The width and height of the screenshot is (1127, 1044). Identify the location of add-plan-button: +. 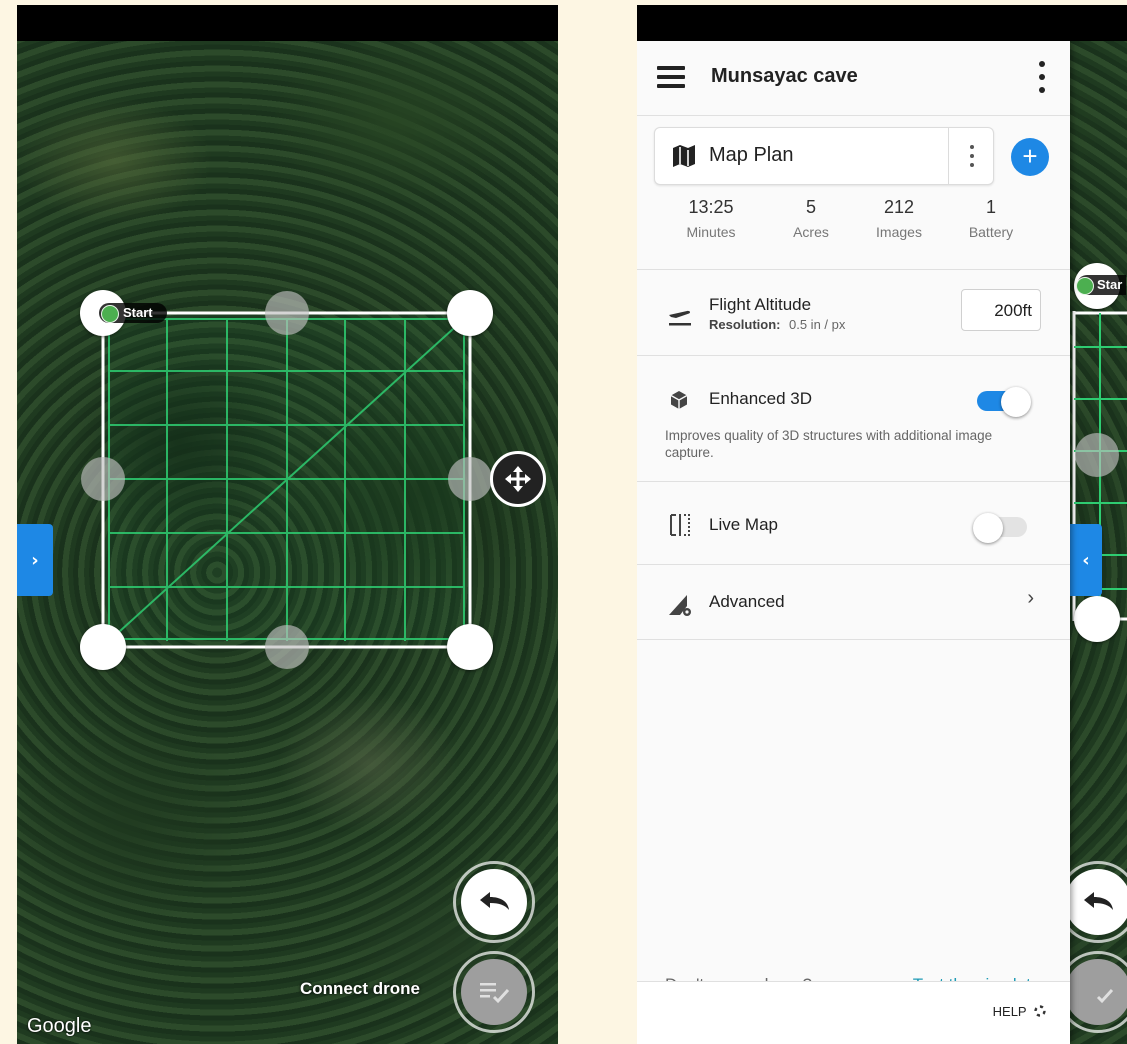
(1030, 157).